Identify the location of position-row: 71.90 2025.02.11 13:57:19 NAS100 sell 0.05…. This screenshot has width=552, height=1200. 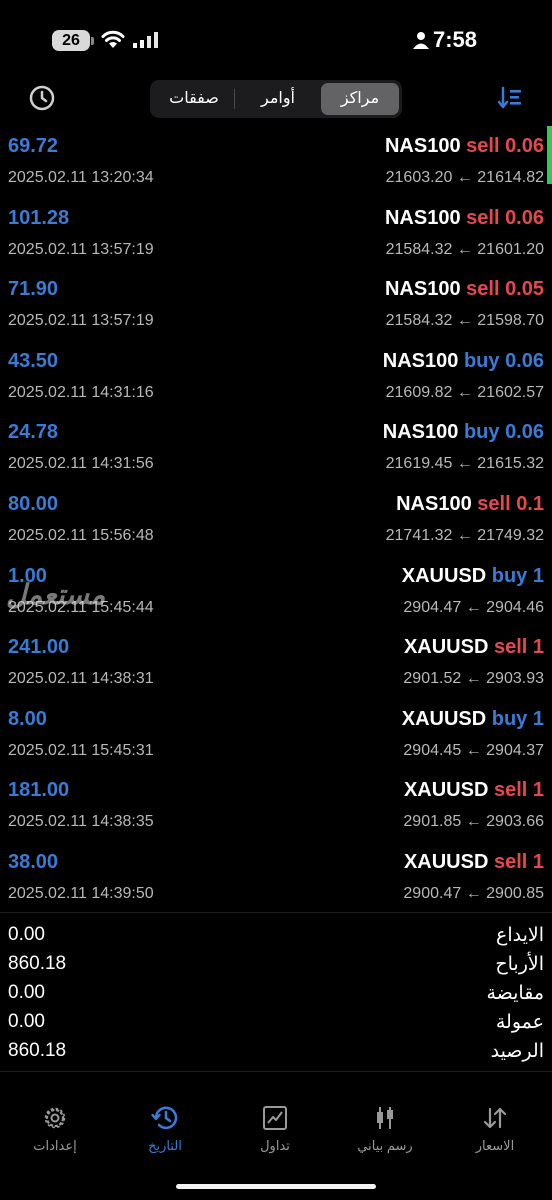
(276, 305).